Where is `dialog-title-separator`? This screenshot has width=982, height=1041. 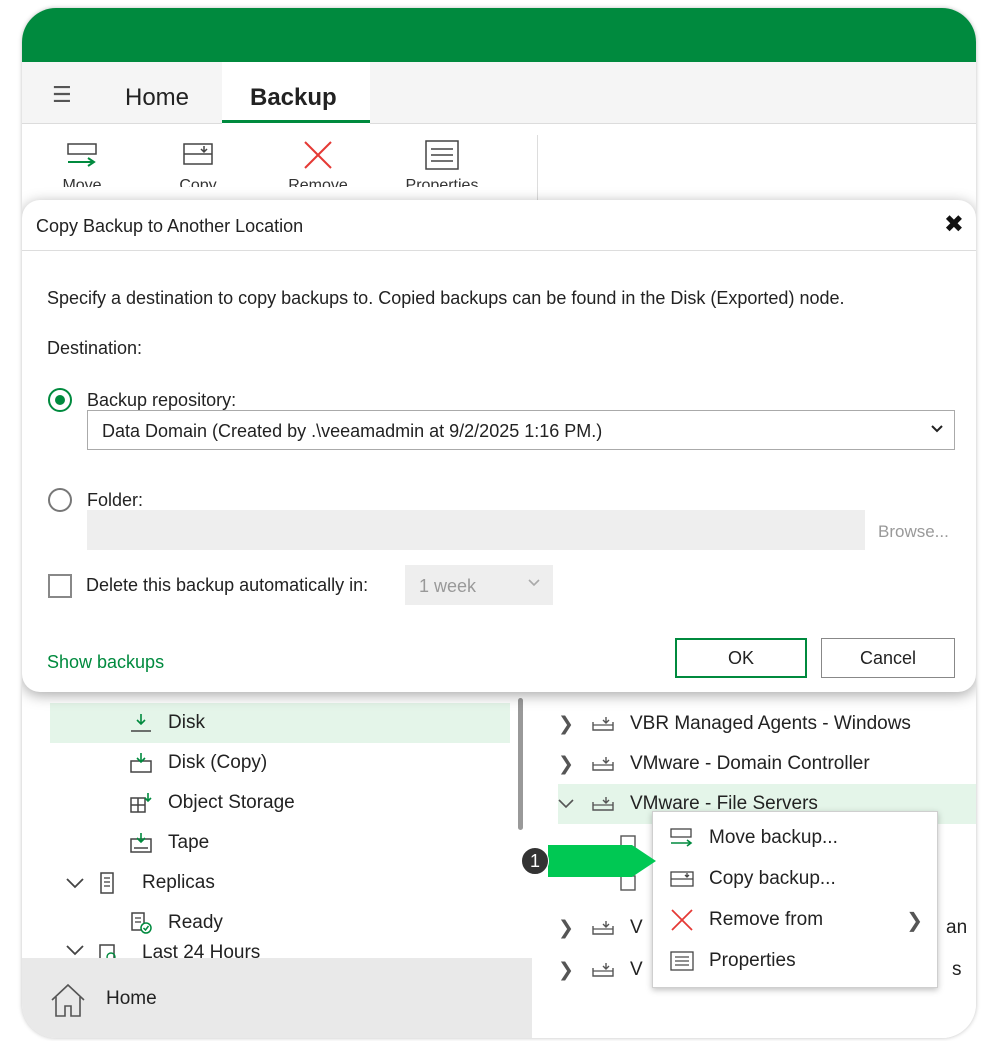
dialog-title-separator is located at coordinates (499, 250).